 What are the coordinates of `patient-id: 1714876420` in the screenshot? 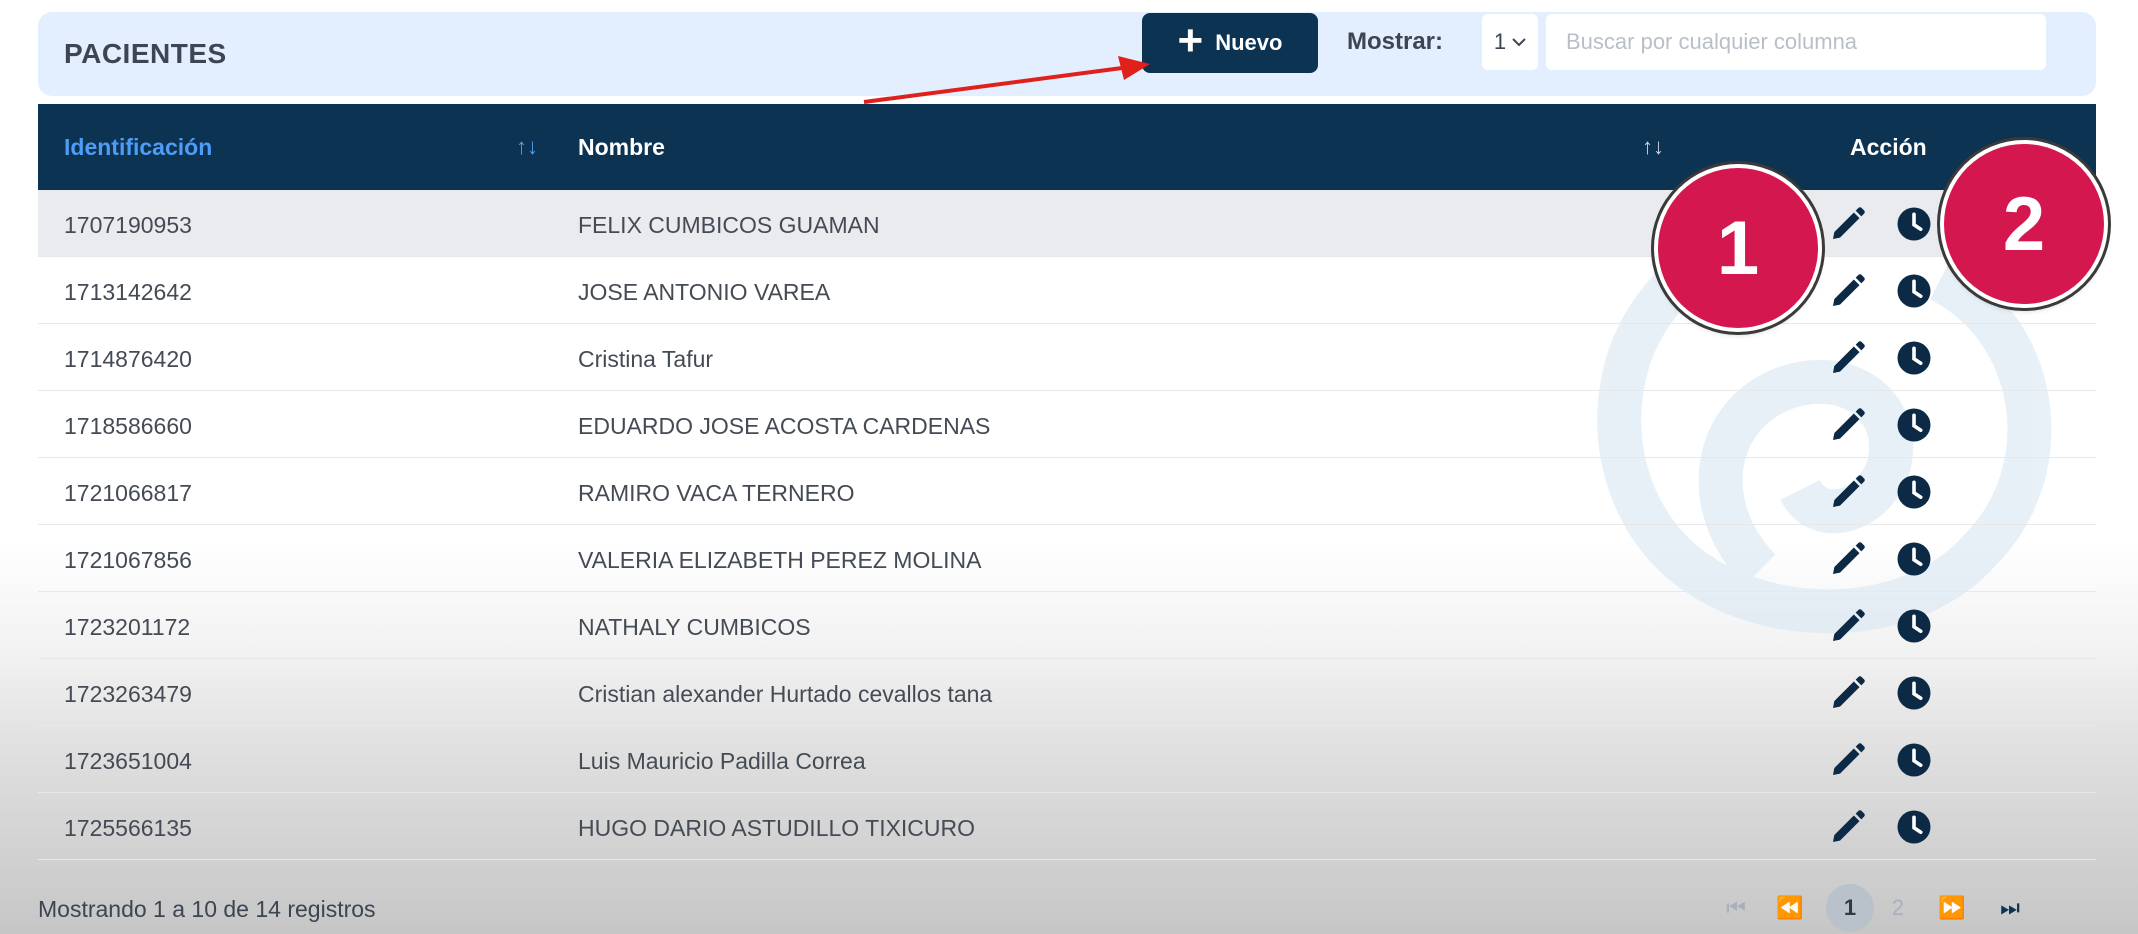 It's located at (128, 359).